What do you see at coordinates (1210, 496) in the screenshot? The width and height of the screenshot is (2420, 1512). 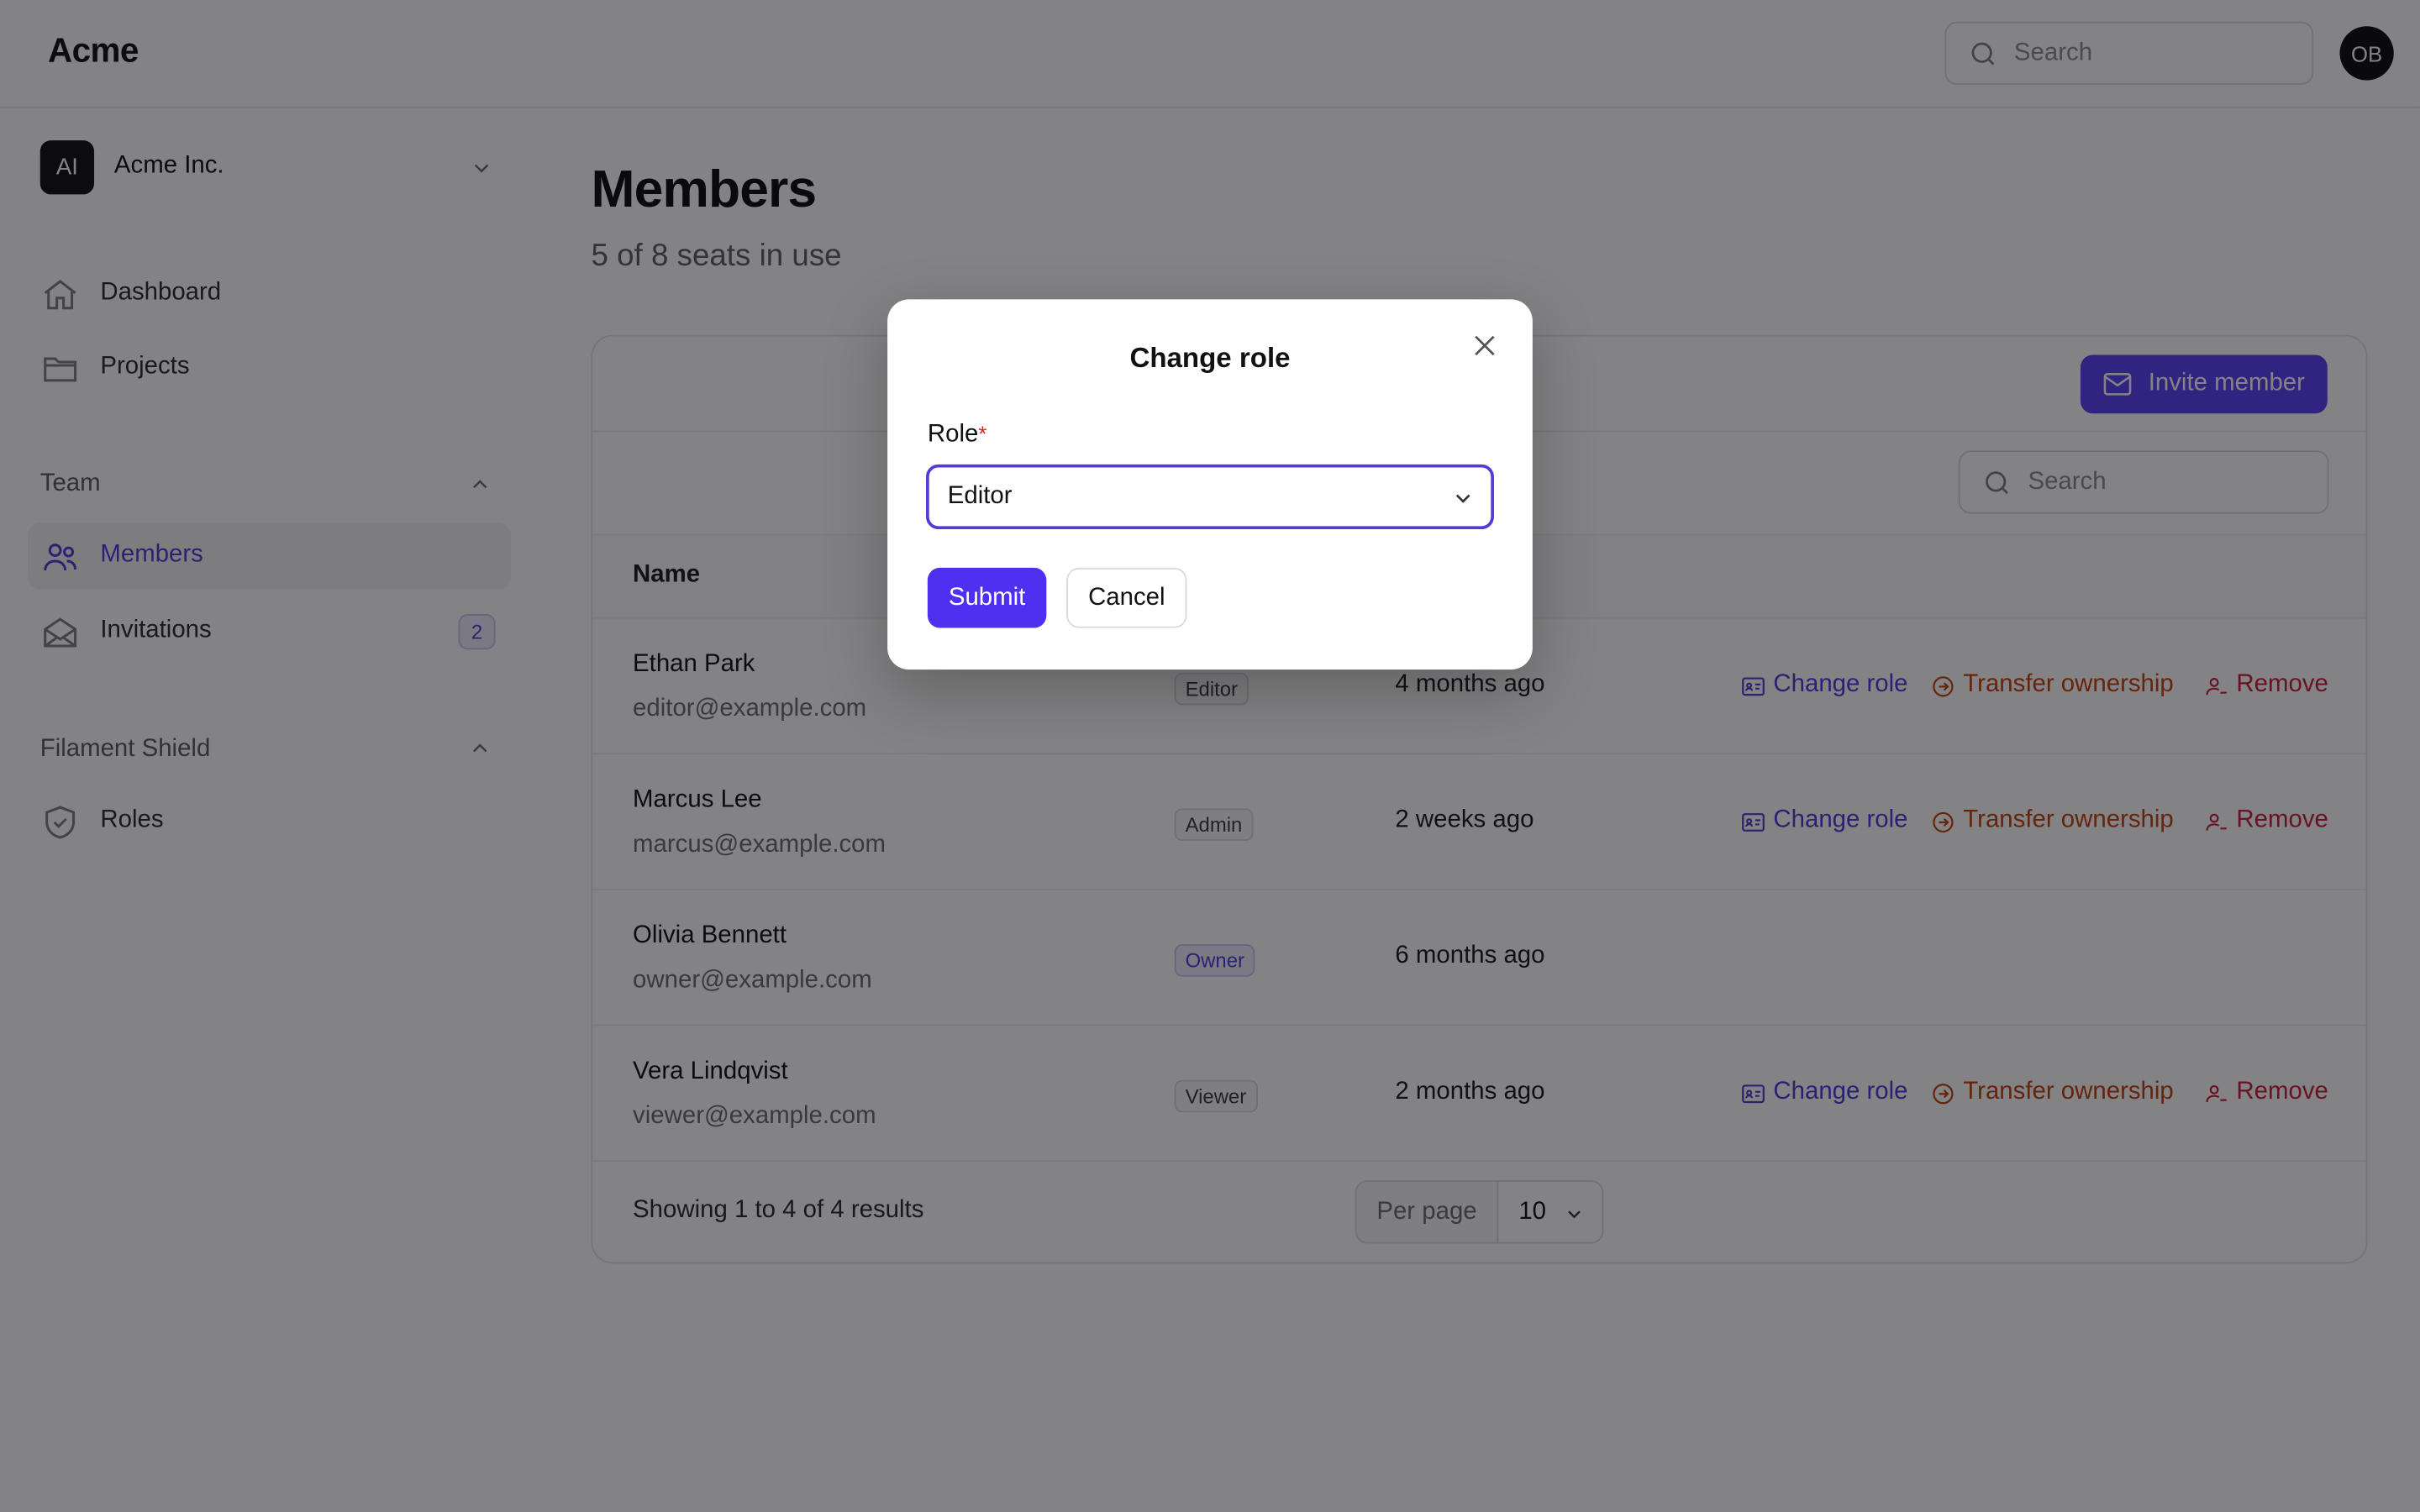 I see `role-select: Editor` at bounding box center [1210, 496].